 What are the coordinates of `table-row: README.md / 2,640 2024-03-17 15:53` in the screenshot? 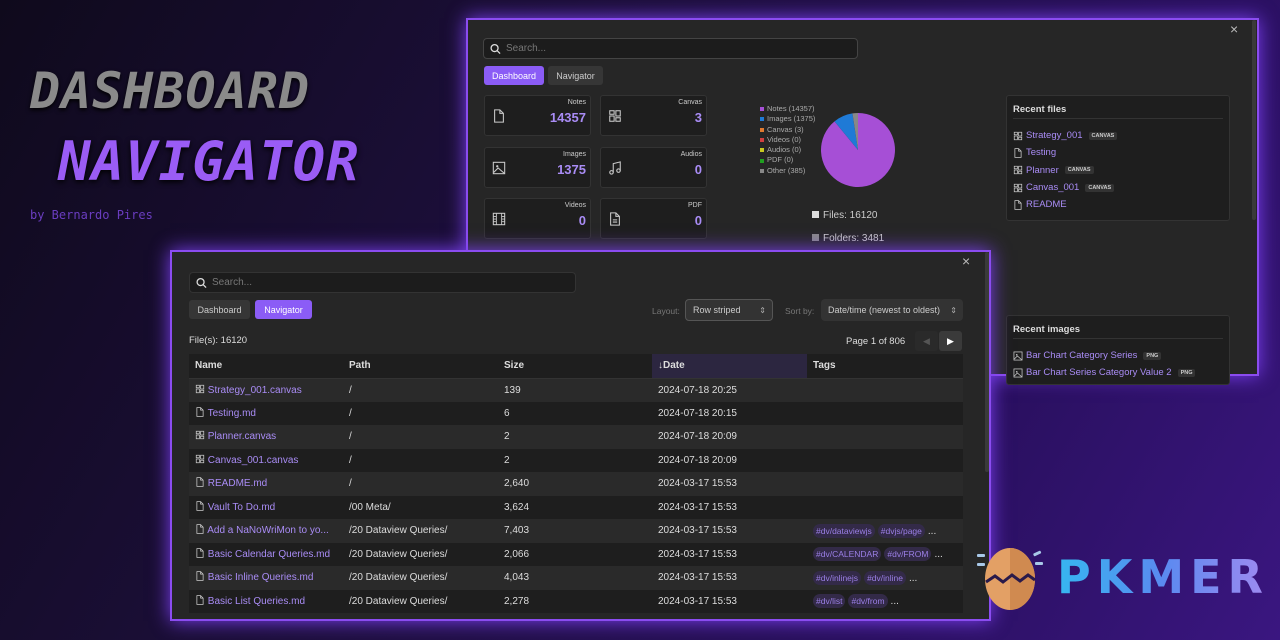 It's located at (576, 484).